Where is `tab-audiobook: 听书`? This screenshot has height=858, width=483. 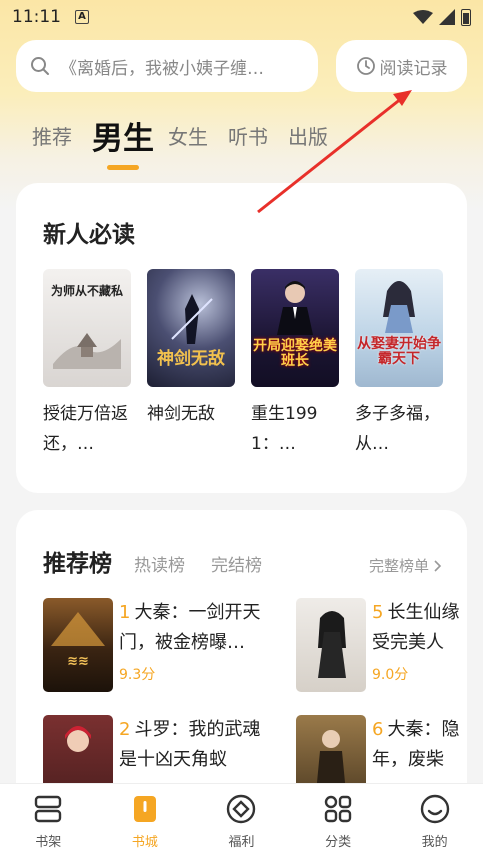 tab-audiobook: 听书 is located at coordinates (248, 135).